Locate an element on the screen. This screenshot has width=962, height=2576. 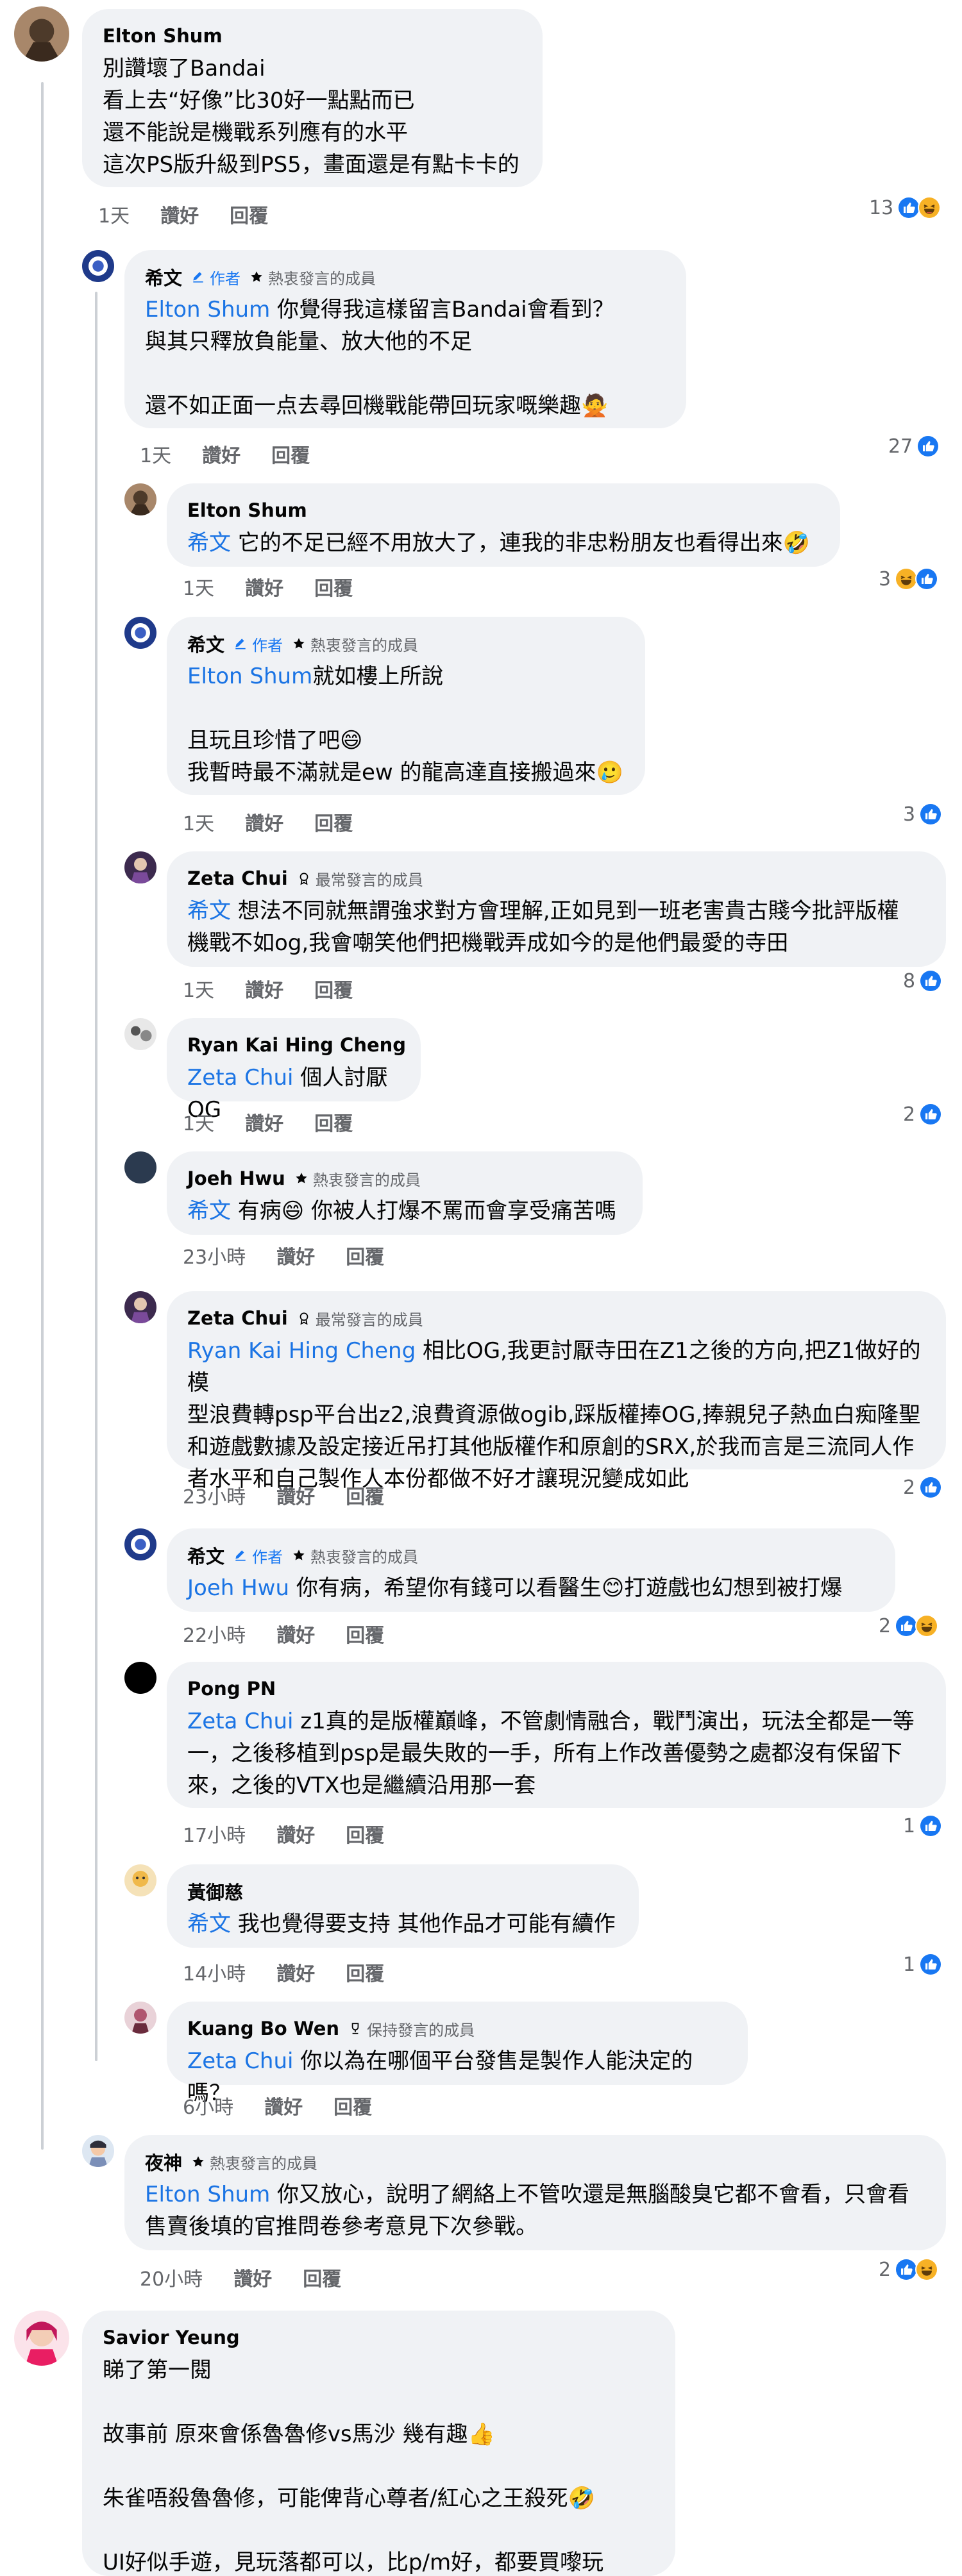
reaction-summary: 13 is located at coordinates (905, 207).